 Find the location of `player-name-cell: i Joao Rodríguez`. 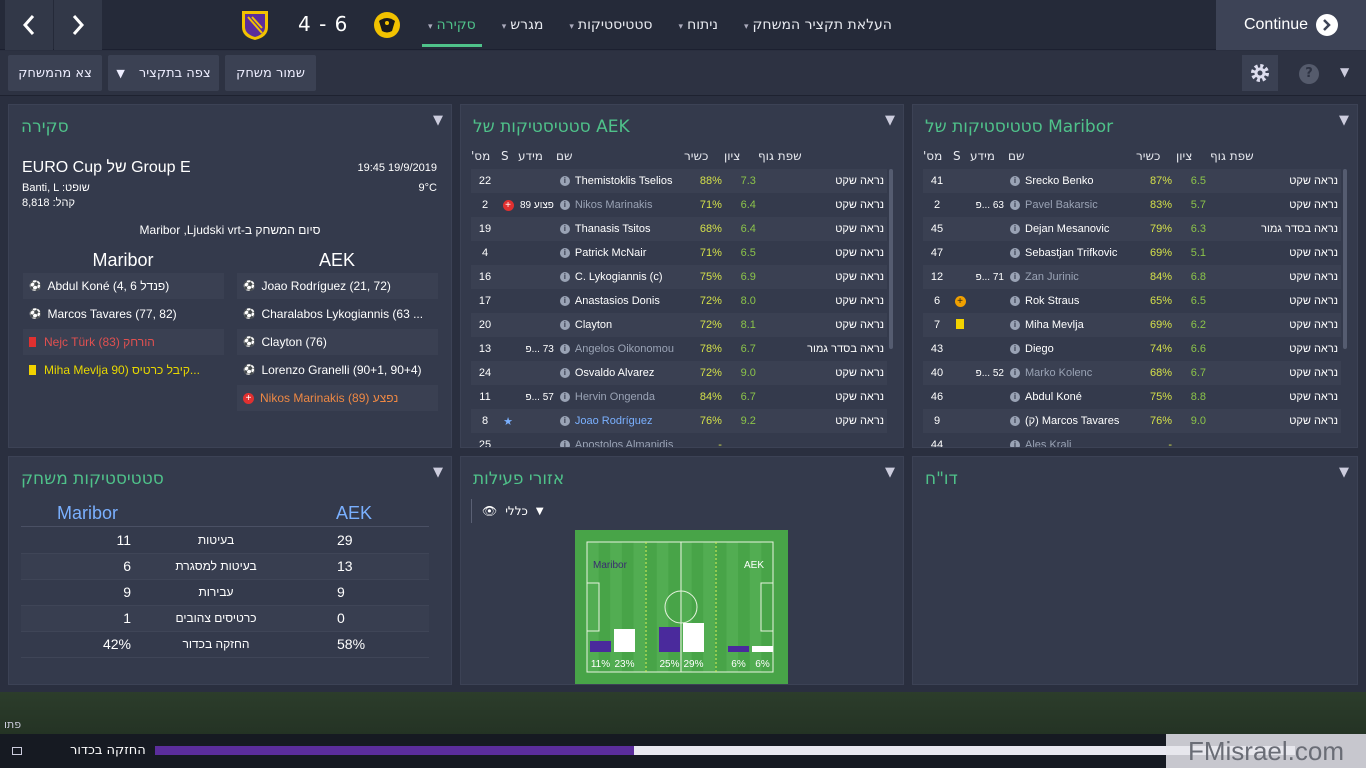

player-name-cell: i Joao Rodríguez is located at coordinates (621, 421).